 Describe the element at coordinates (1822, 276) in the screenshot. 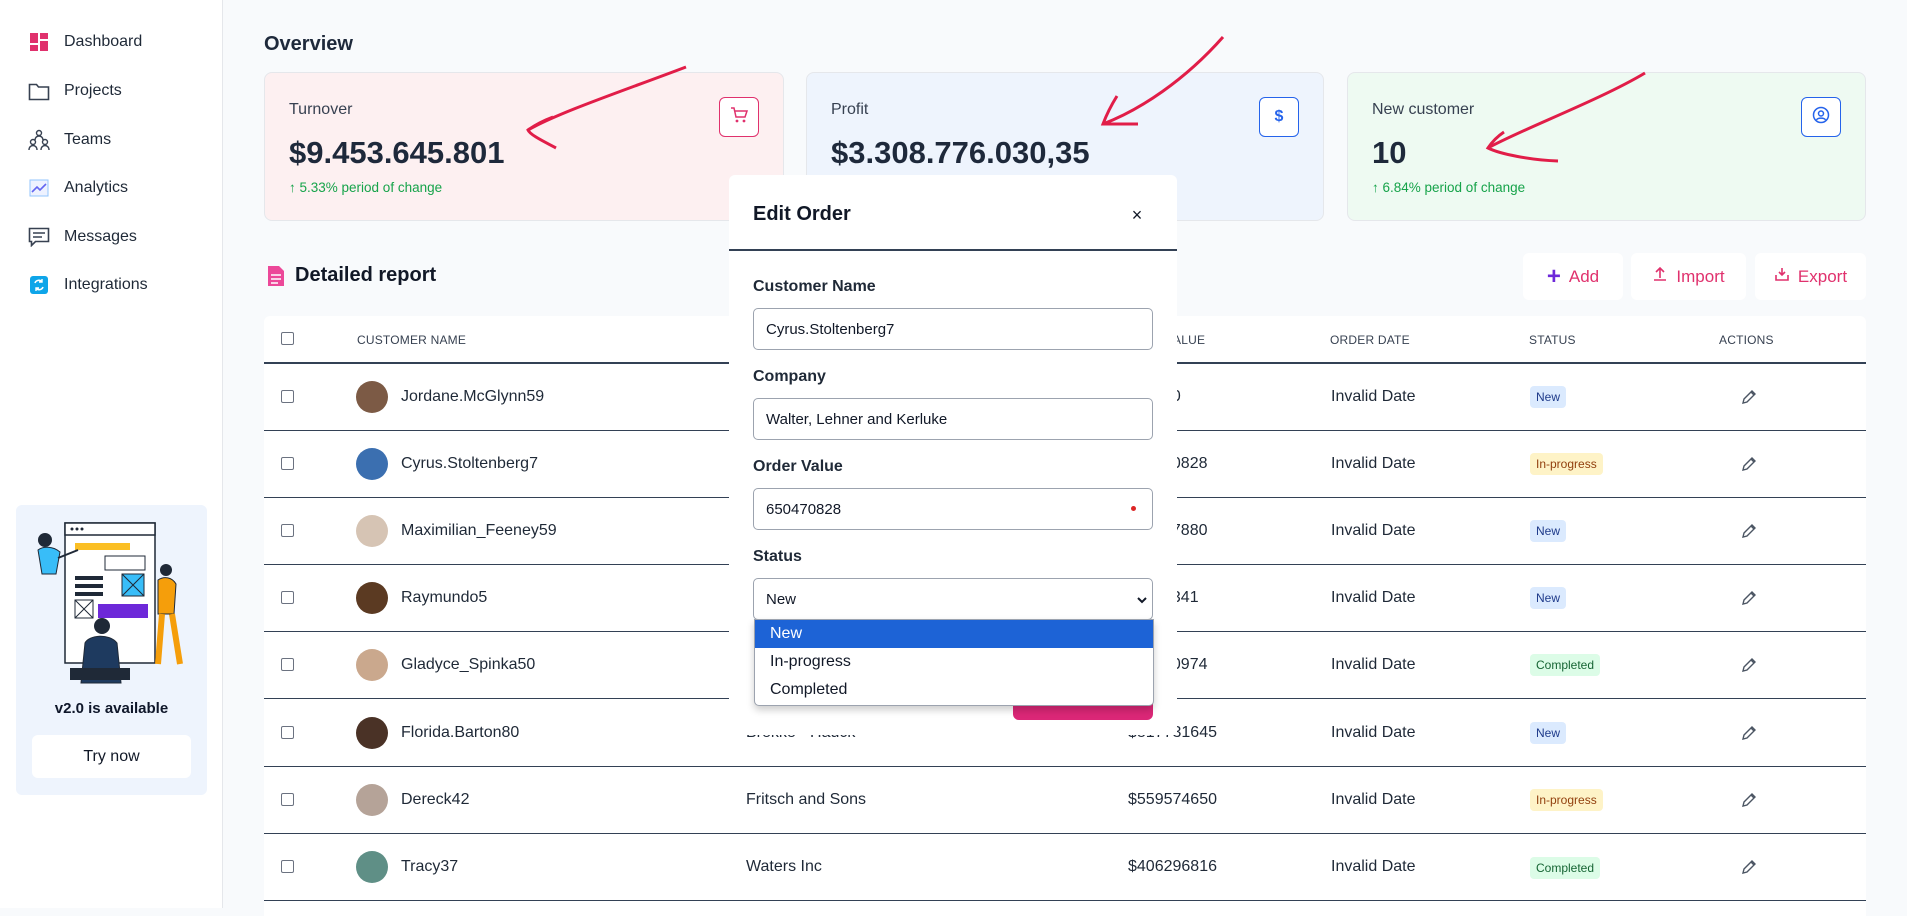

I see `export-label: Export` at that location.